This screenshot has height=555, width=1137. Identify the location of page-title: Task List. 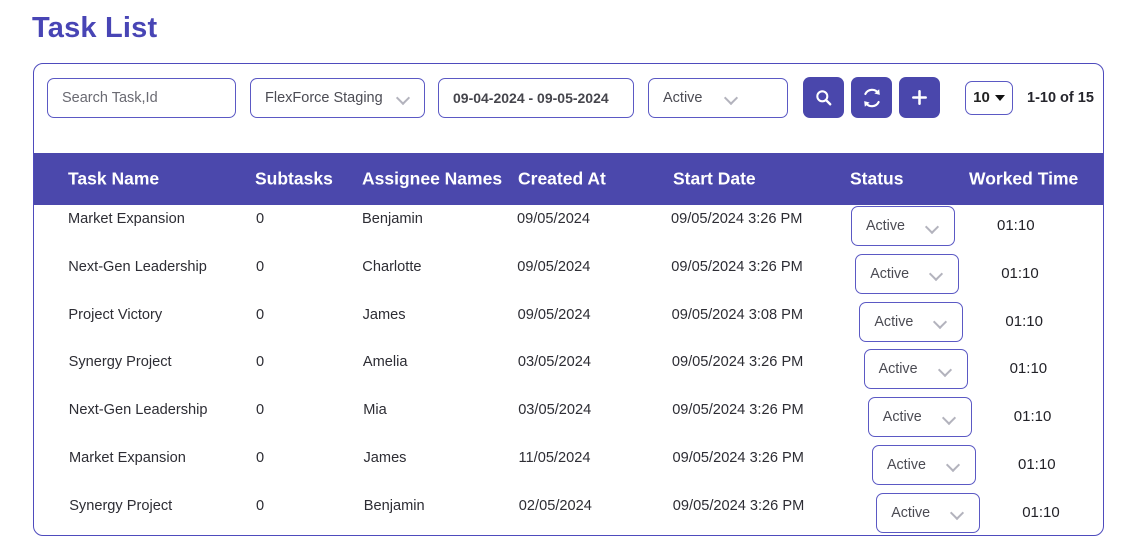
(95, 28).